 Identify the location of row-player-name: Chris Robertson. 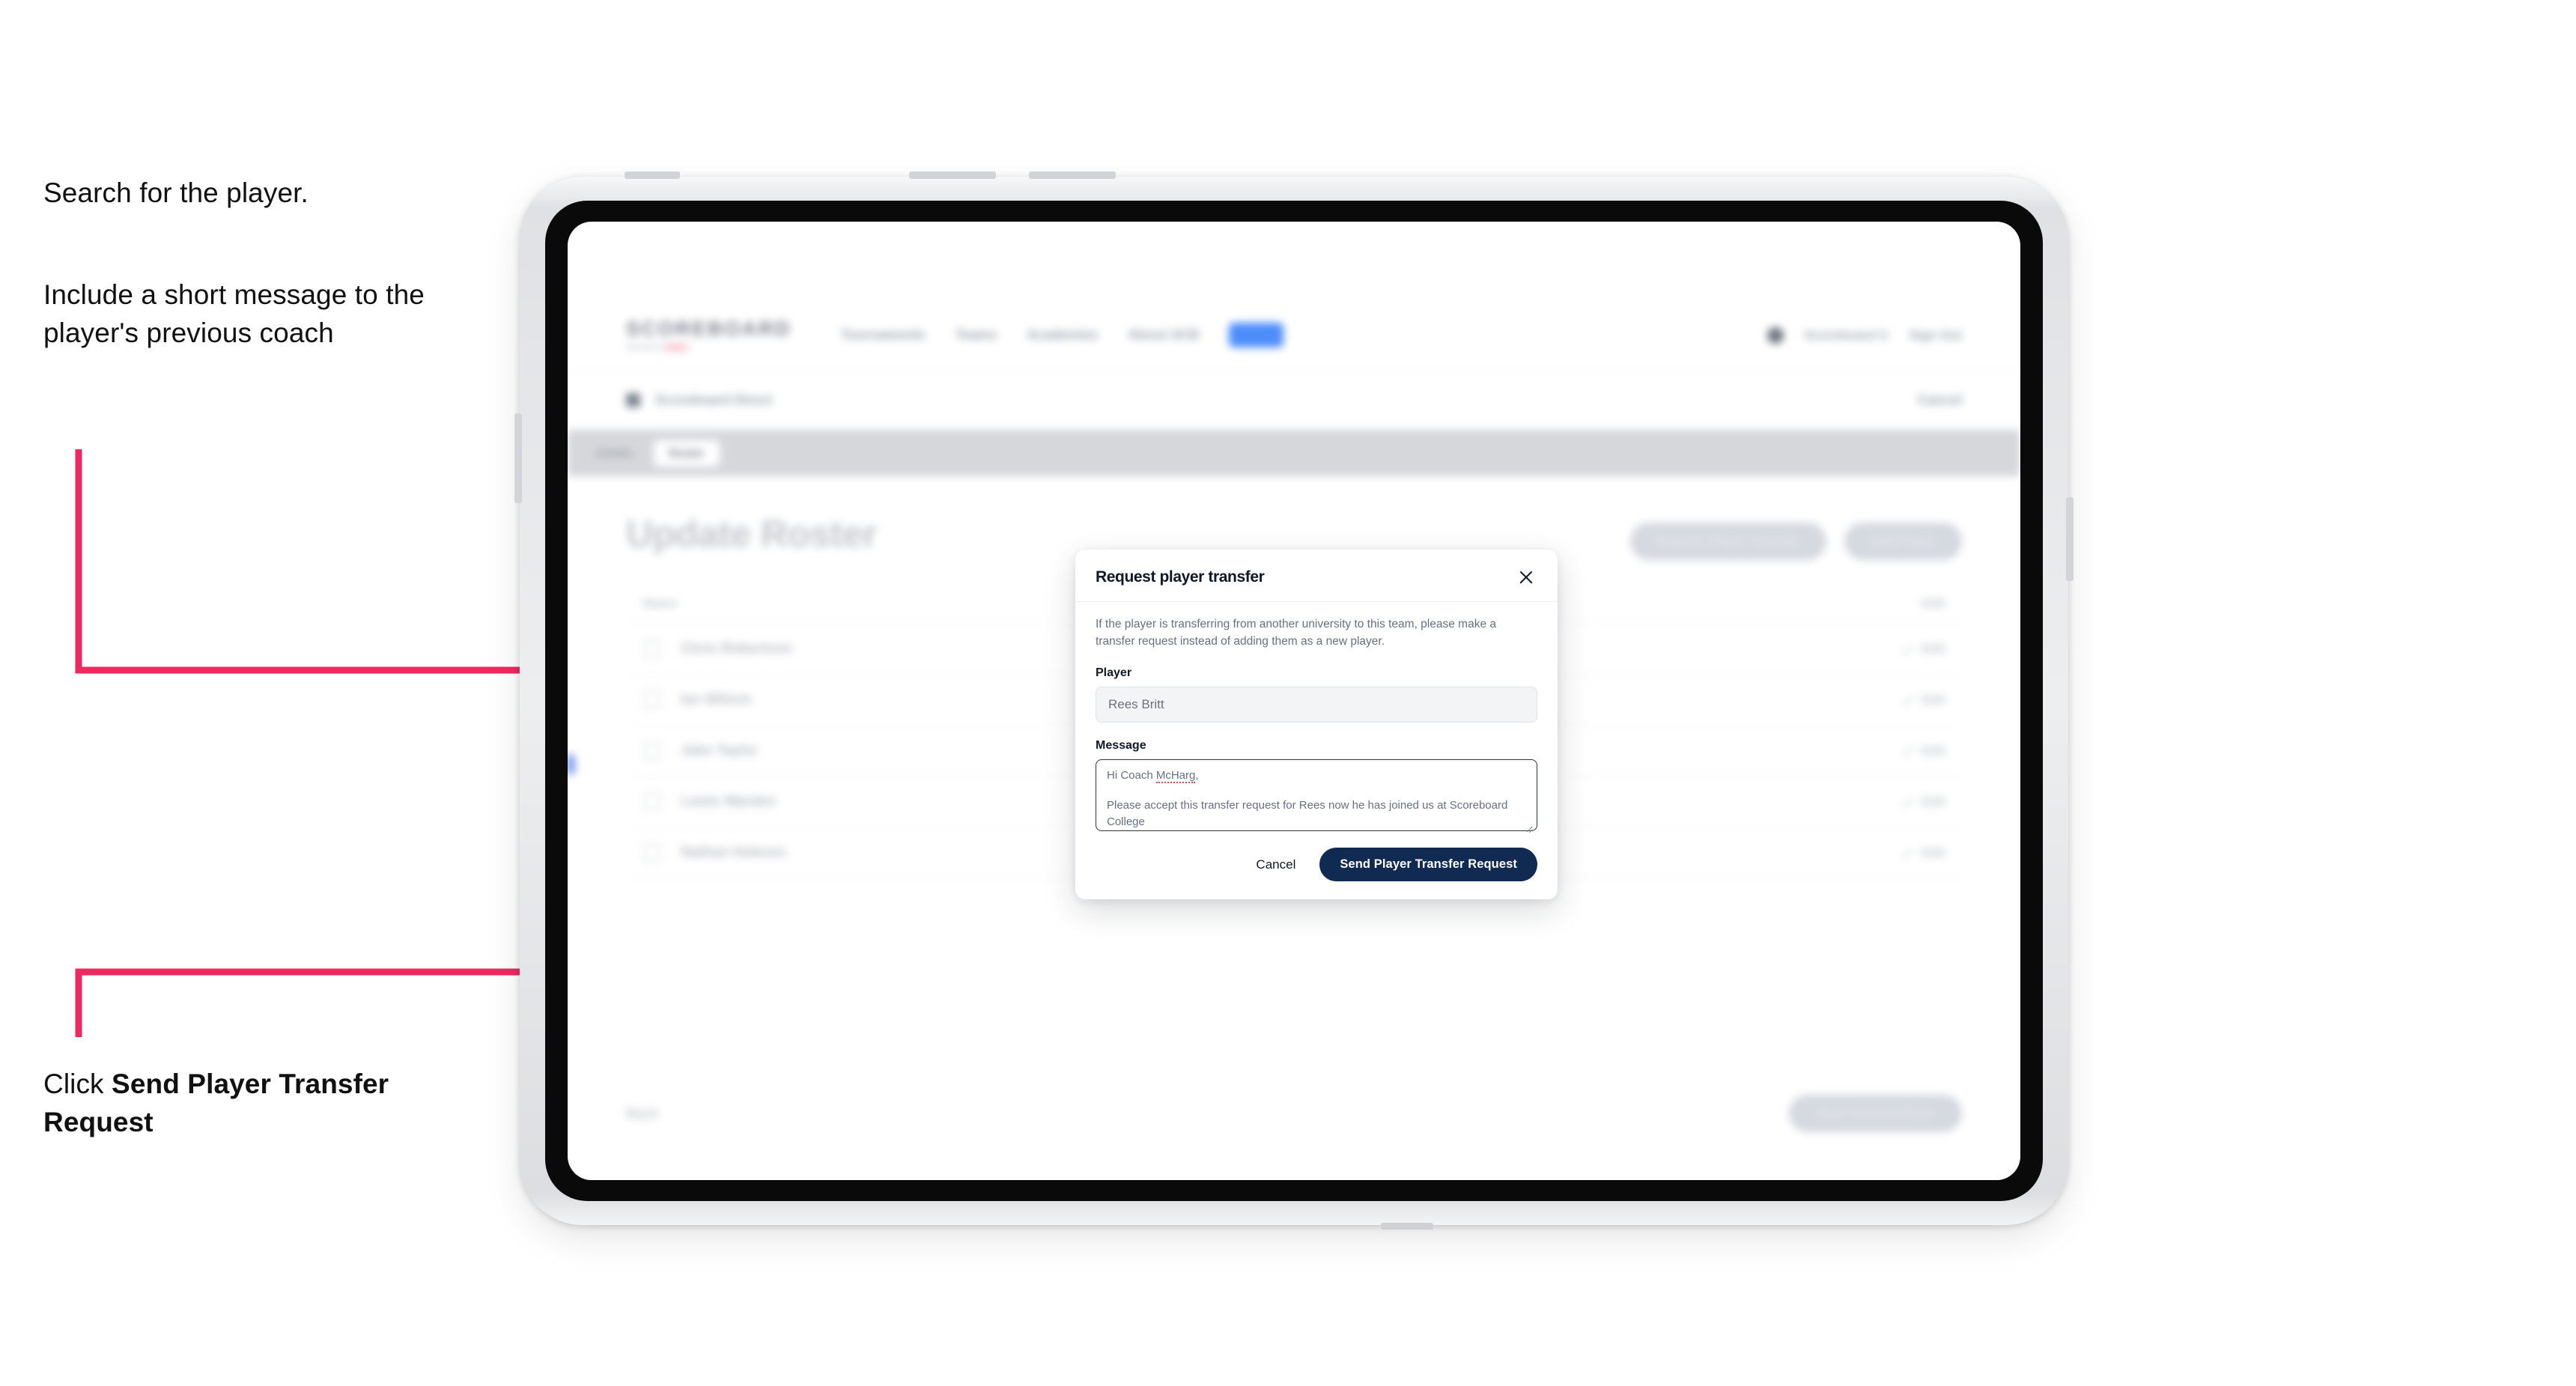
(736, 648).